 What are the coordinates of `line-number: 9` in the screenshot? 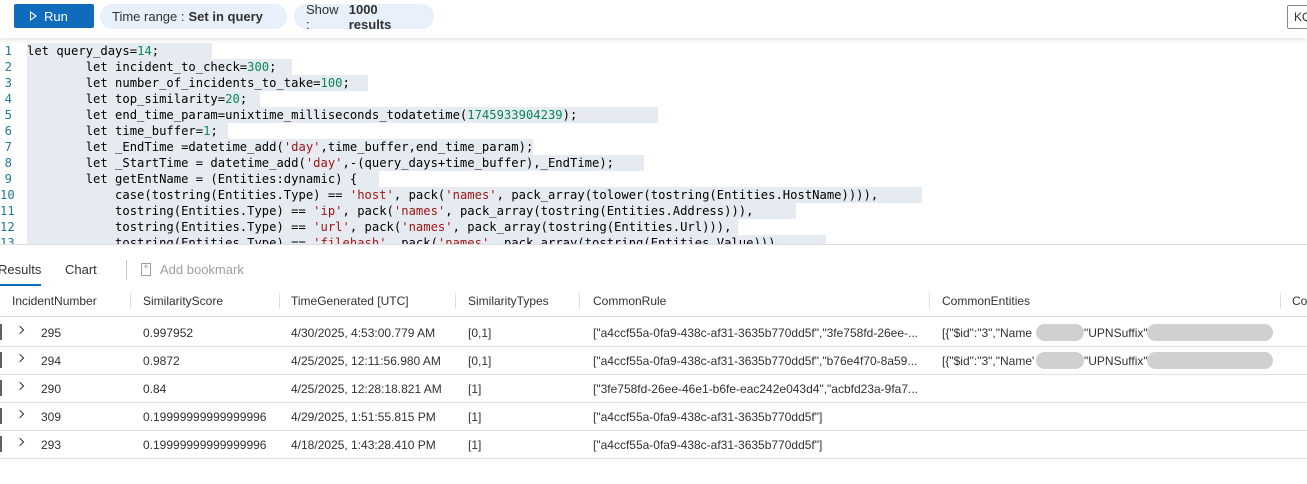 It's located at (8, 179).